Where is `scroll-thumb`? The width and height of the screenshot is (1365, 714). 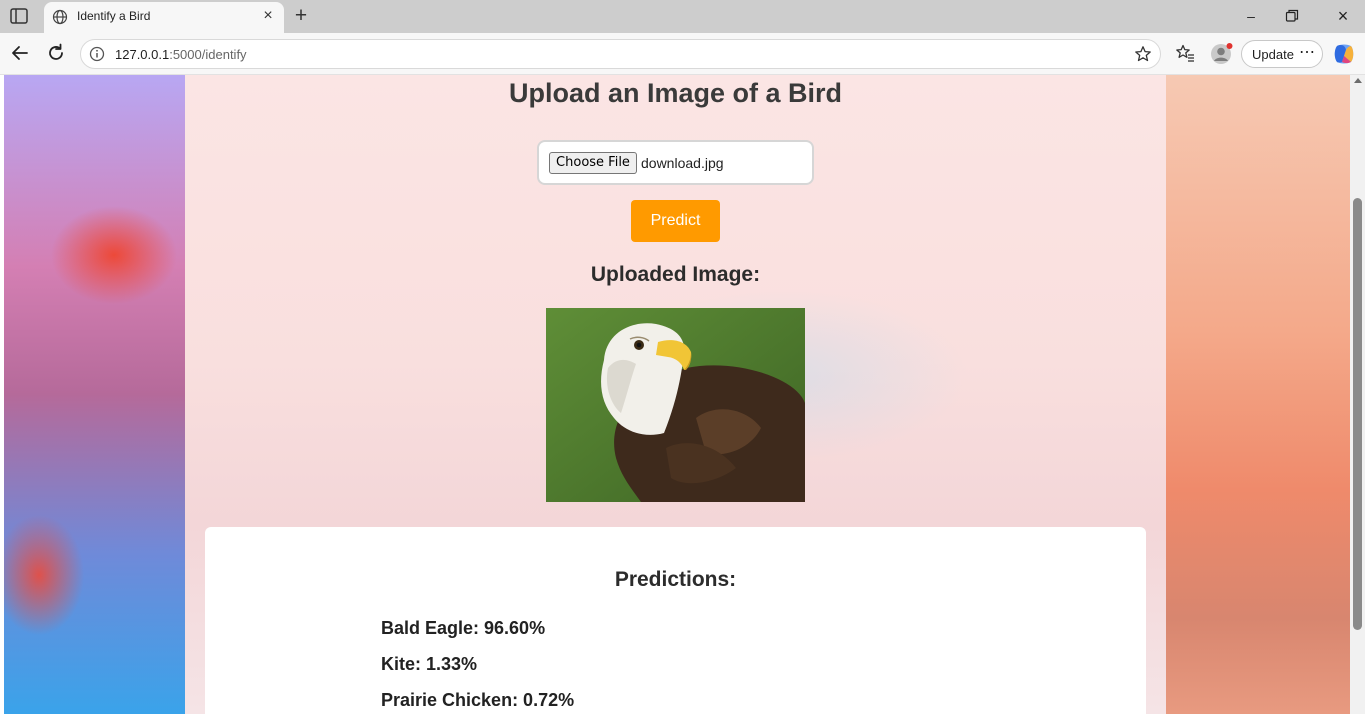
scroll-thumb is located at coordinates (1357, 414).